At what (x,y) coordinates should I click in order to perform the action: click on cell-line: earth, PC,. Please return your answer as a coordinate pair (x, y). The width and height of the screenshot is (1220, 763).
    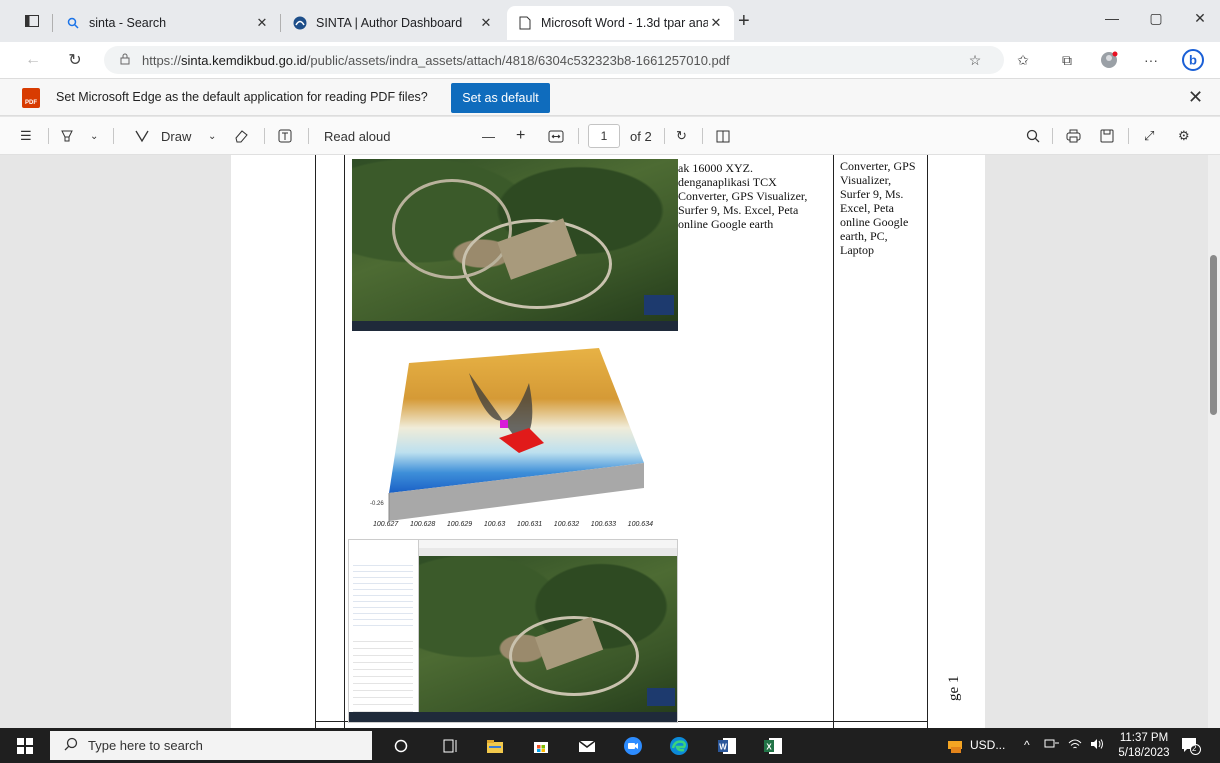
    Looking at the image, I should click on (864, 236).